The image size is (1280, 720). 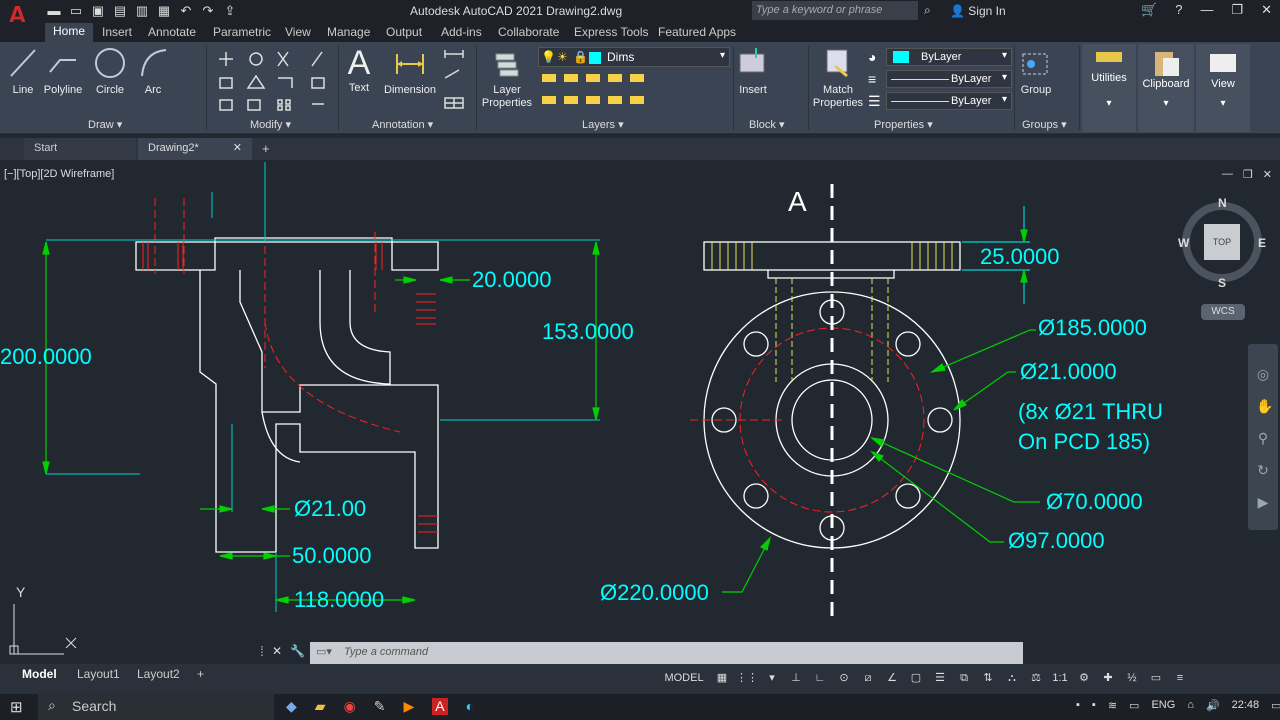 I want to click on modify-tools-icon, so click(x=276, y=80).